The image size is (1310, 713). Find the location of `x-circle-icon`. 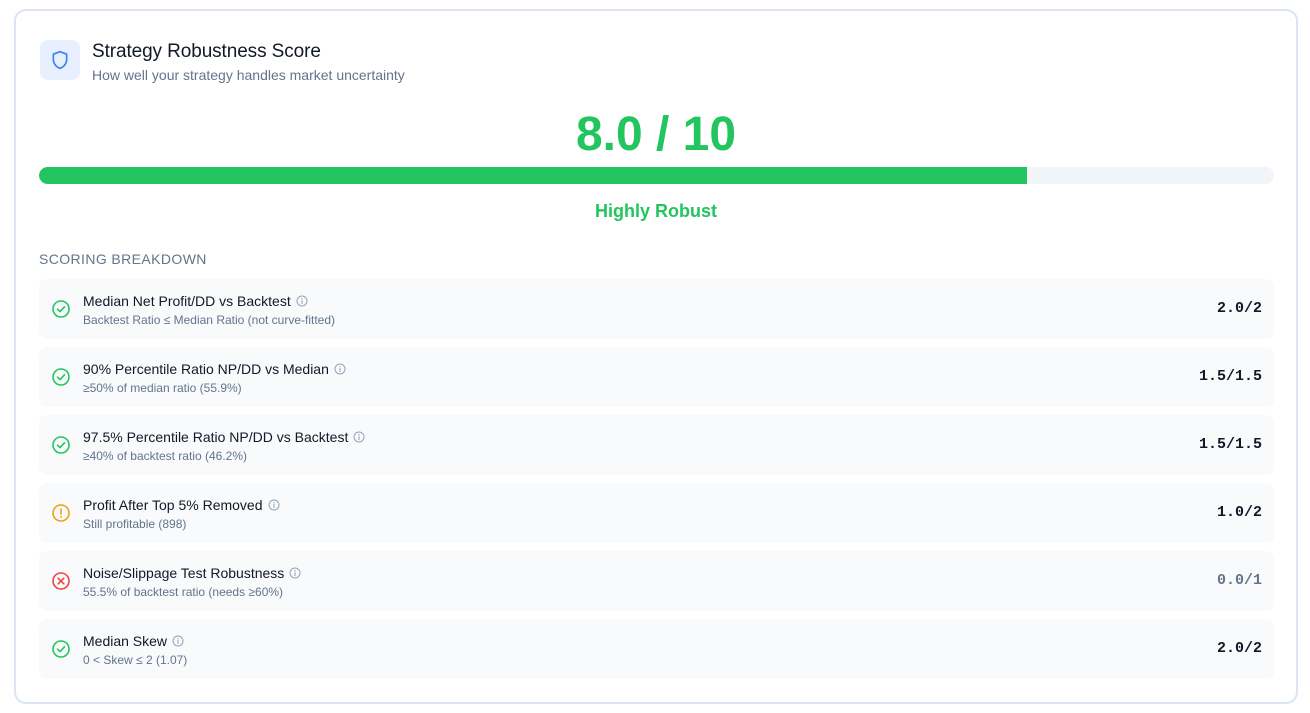

x-circle-icon is located at coordinates (61, 581).